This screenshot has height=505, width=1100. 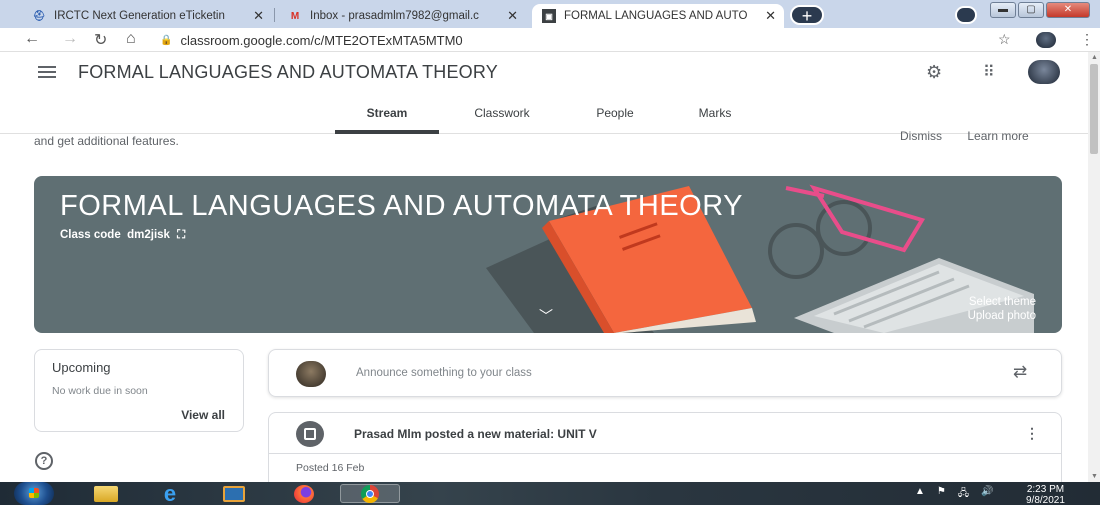 I want to click on home-icon: ⌂, so click(x=131, y=39).